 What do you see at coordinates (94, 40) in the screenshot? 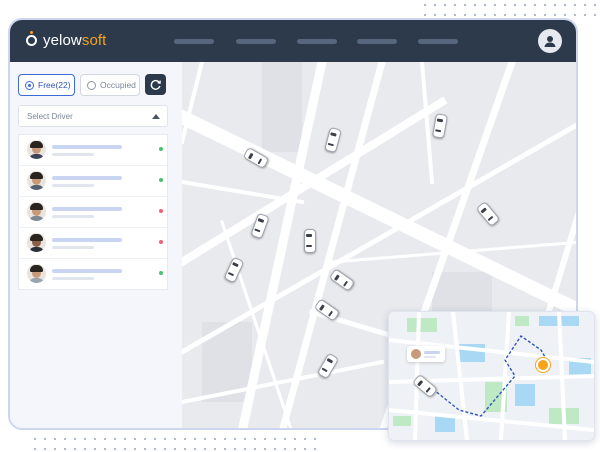
I see `brand-suffix: soft` at bounding box center [94, 40].